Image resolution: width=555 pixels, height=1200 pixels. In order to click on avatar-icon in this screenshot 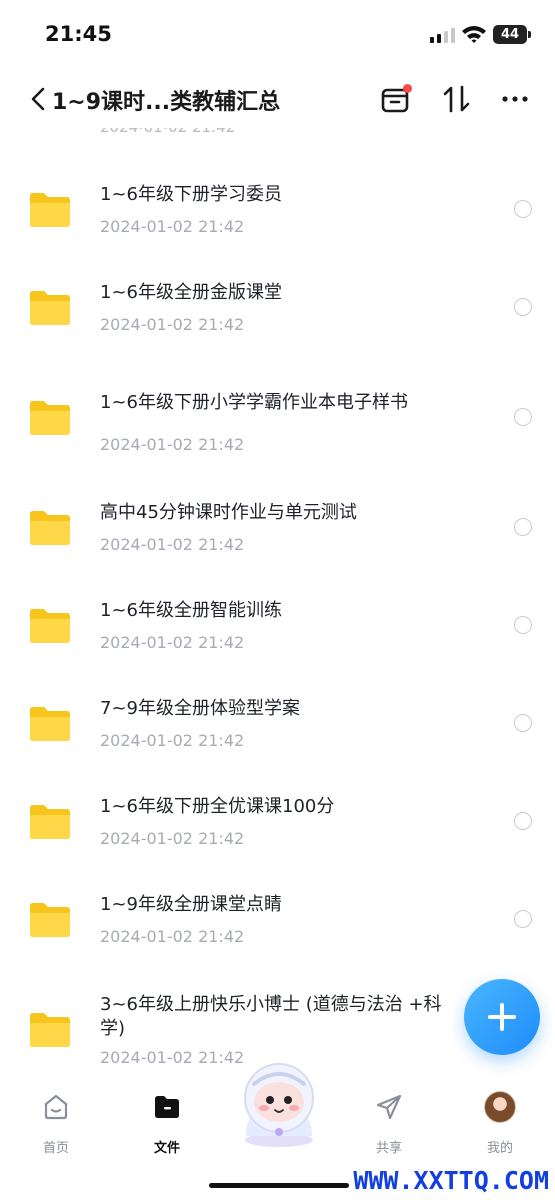, I will do `click(500, 1107)`.